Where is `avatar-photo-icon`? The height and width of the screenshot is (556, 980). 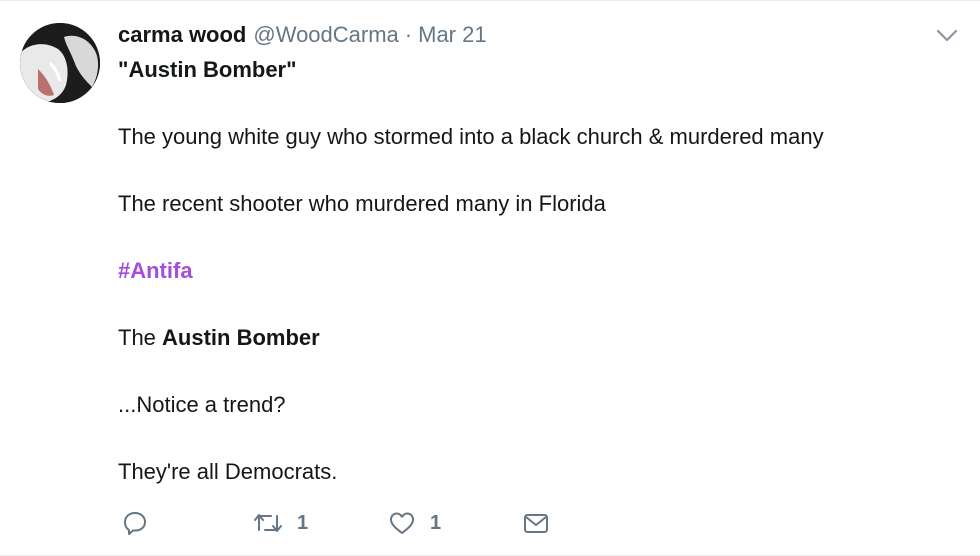 avatar-photo-icon is located at coordinates (60, 63).